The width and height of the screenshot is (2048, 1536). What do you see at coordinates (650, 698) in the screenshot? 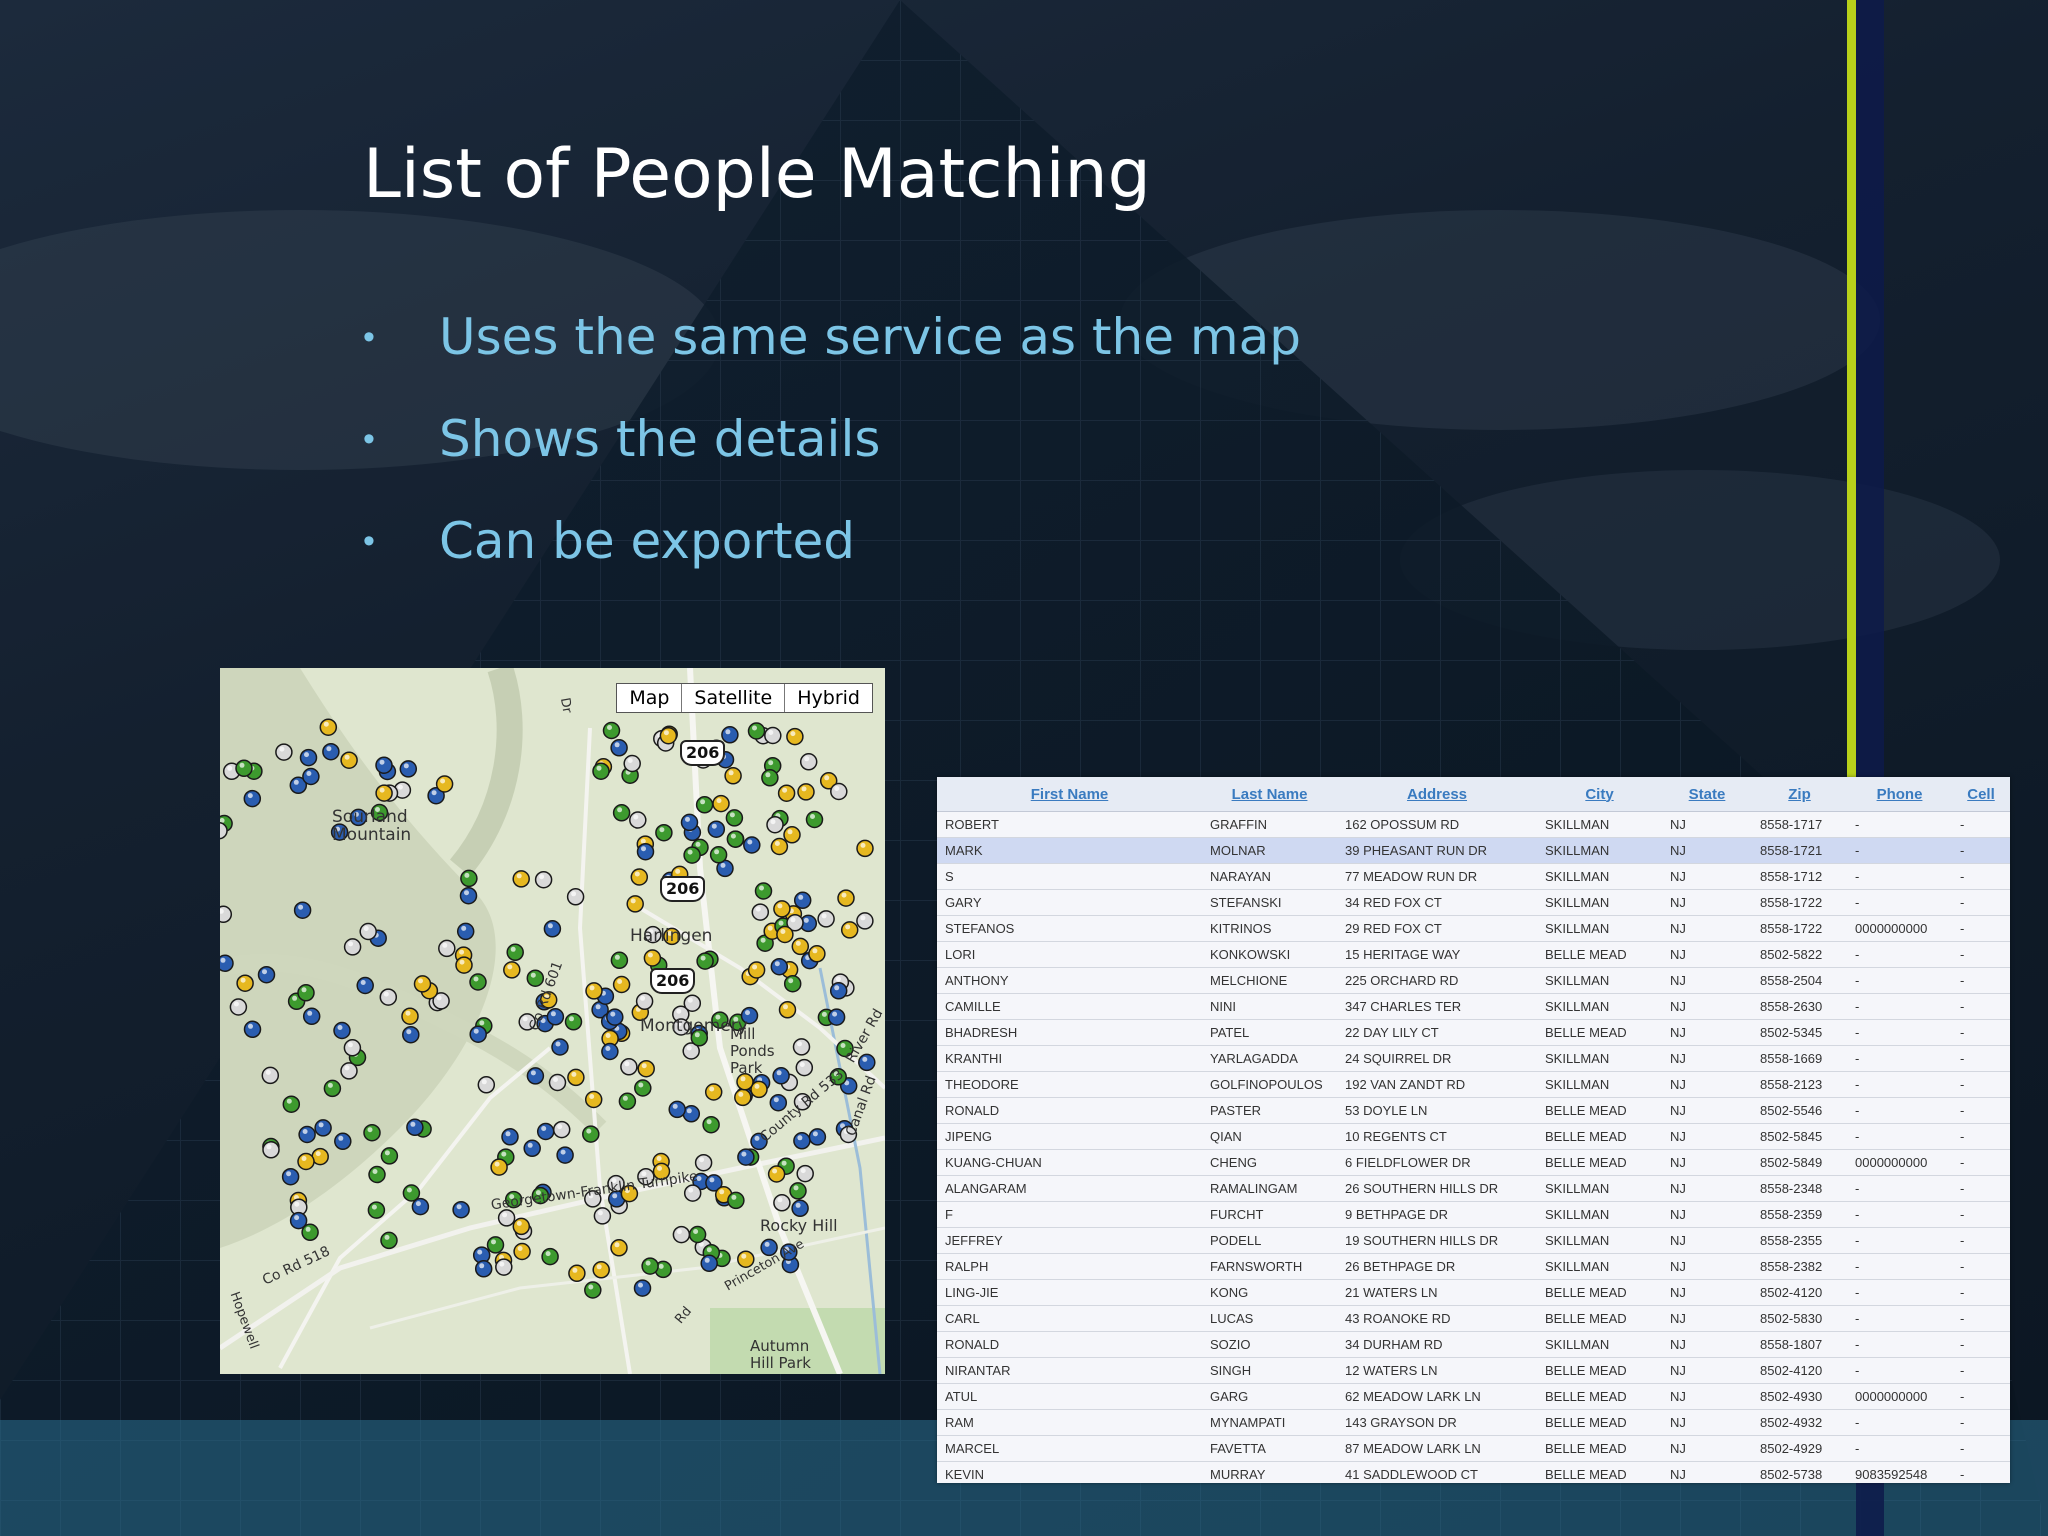
I see `map-button: Map` at bounding box center [650, 698].